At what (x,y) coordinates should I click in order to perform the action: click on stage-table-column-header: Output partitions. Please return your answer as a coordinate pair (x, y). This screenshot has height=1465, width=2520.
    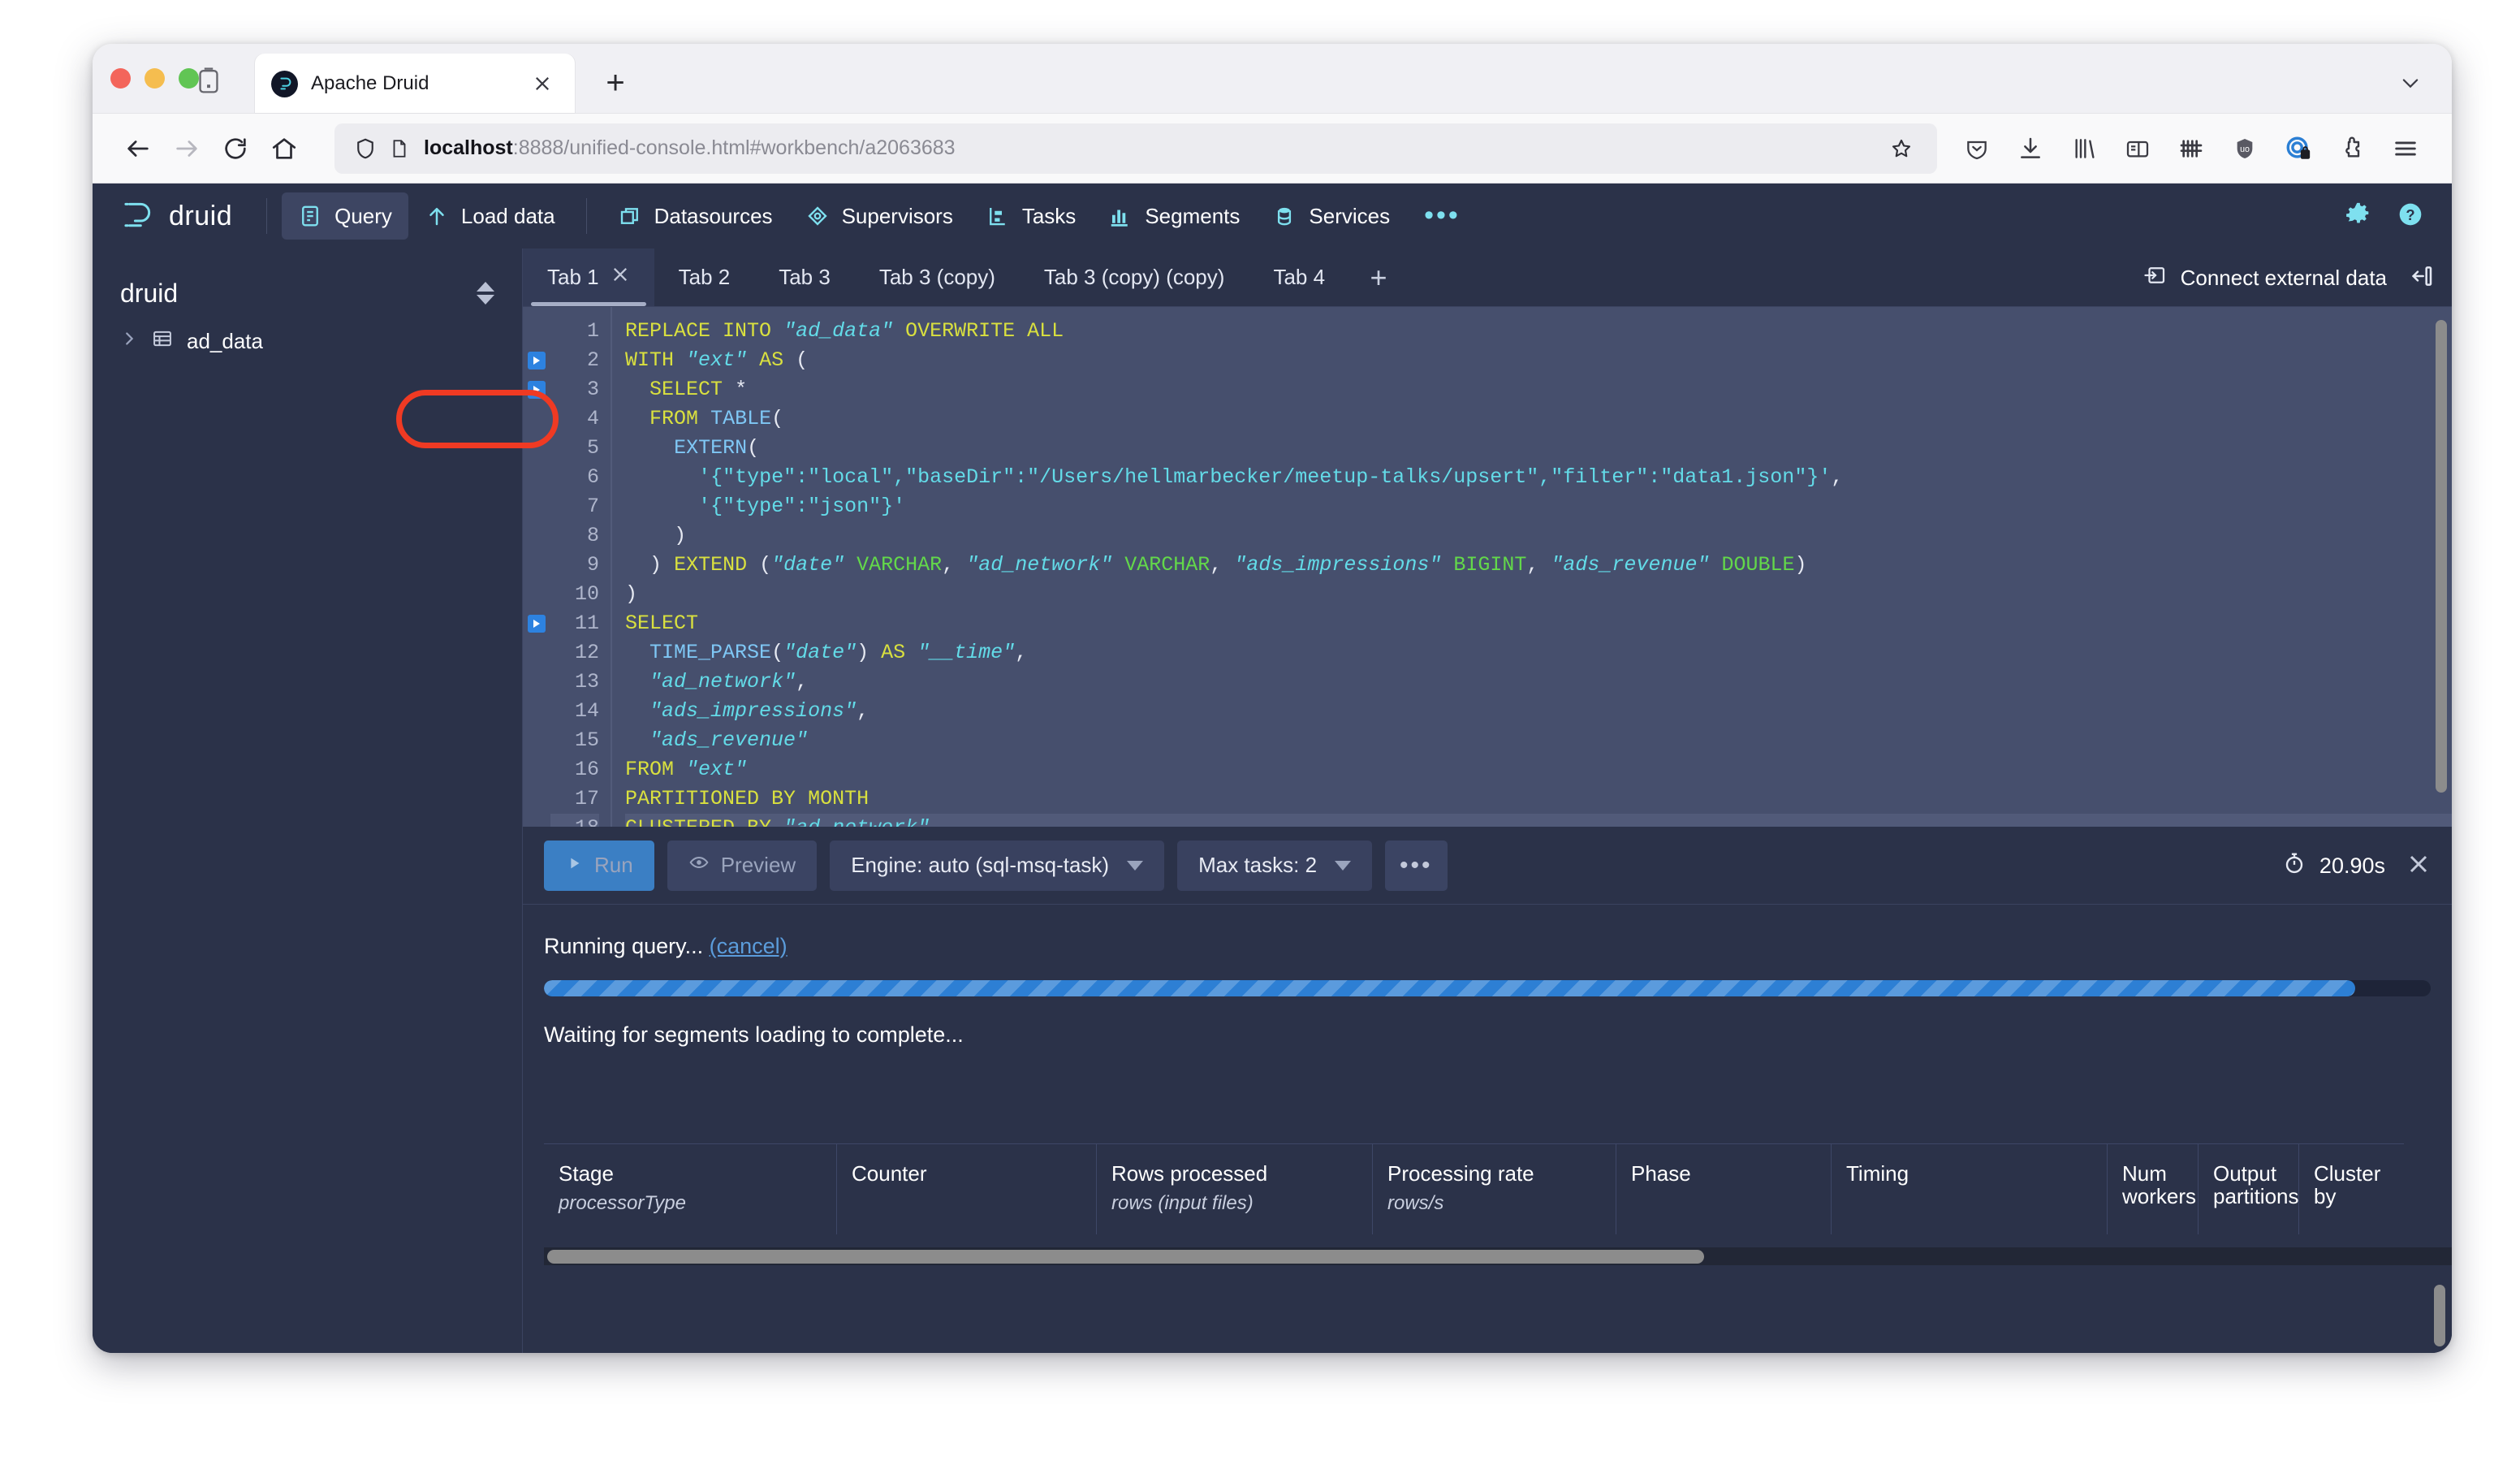
    Looking at the image, I should click on (2248, 1188).